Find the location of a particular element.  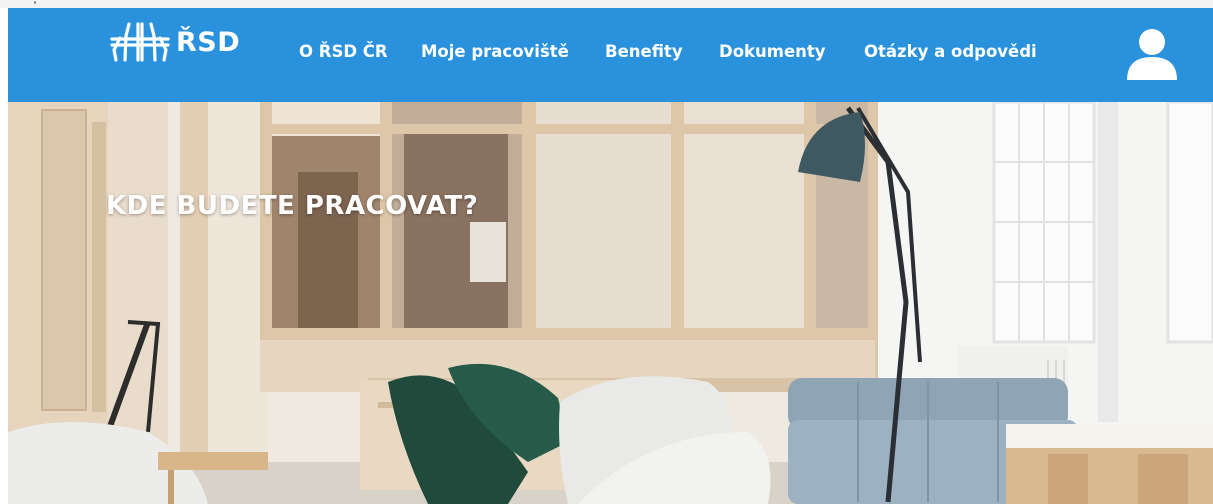

nav-item-o-rsd-cr: O ŘSD ČR is located at coordinates (343, 51).